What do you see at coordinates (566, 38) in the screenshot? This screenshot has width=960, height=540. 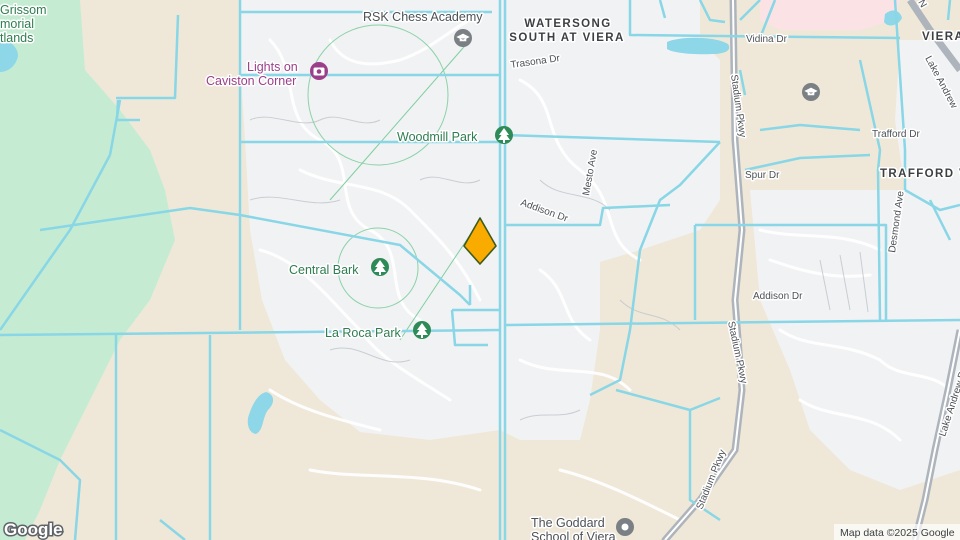 I see `area-label-watersong-2: SOUTH AT VIERA` at bounding box center [566, 38].